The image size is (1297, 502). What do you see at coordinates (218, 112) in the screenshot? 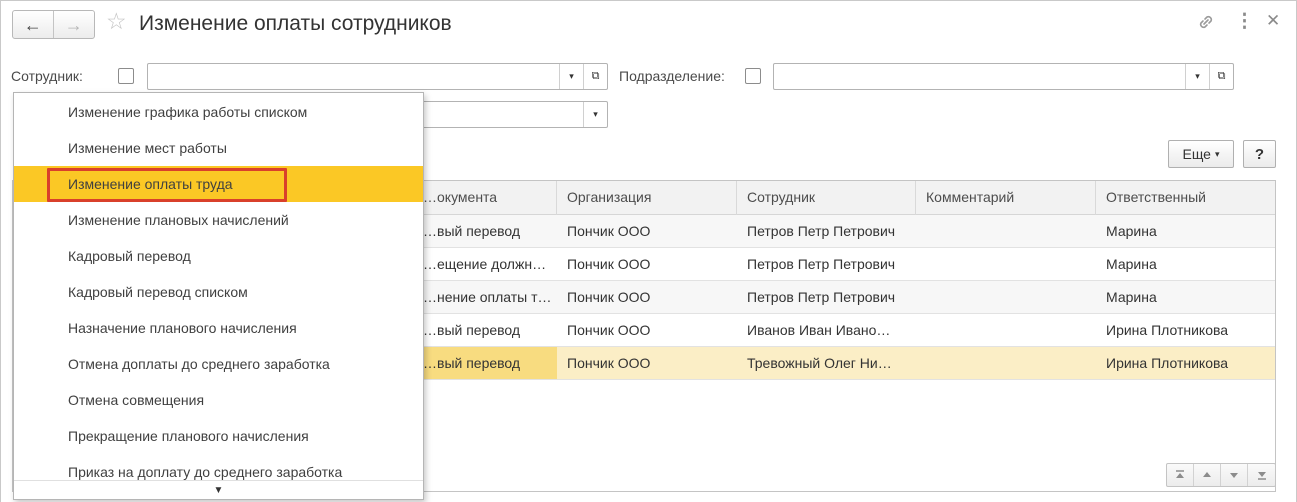
I see `menu-item: Изменение графика работы списком` at bounding box center [218, 112].